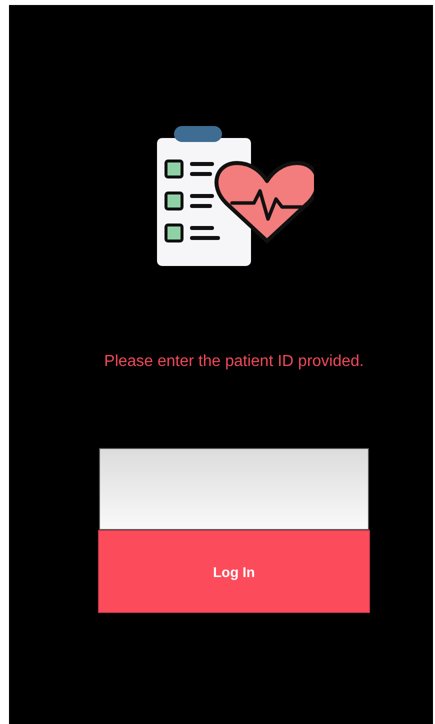 The width and height of the screenshot is (435, 724). Describe the element at coordinates (234, 489) in the screenshot. I see `patient-id-field` at that location.